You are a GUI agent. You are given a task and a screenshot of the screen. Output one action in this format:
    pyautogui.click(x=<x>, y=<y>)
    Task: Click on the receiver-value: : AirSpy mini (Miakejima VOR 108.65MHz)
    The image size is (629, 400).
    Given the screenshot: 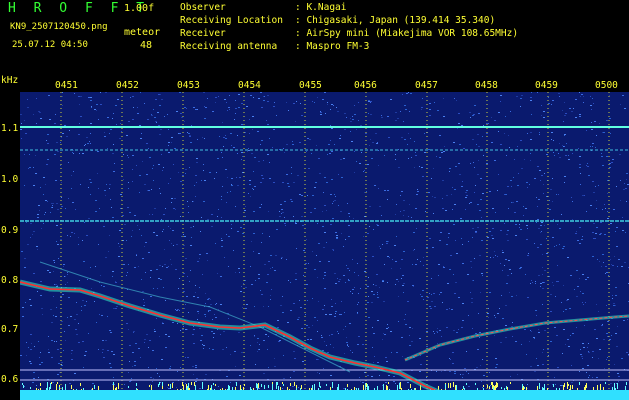 What is the action you would take?
    pyautogui.click(x=407, y=33)
    